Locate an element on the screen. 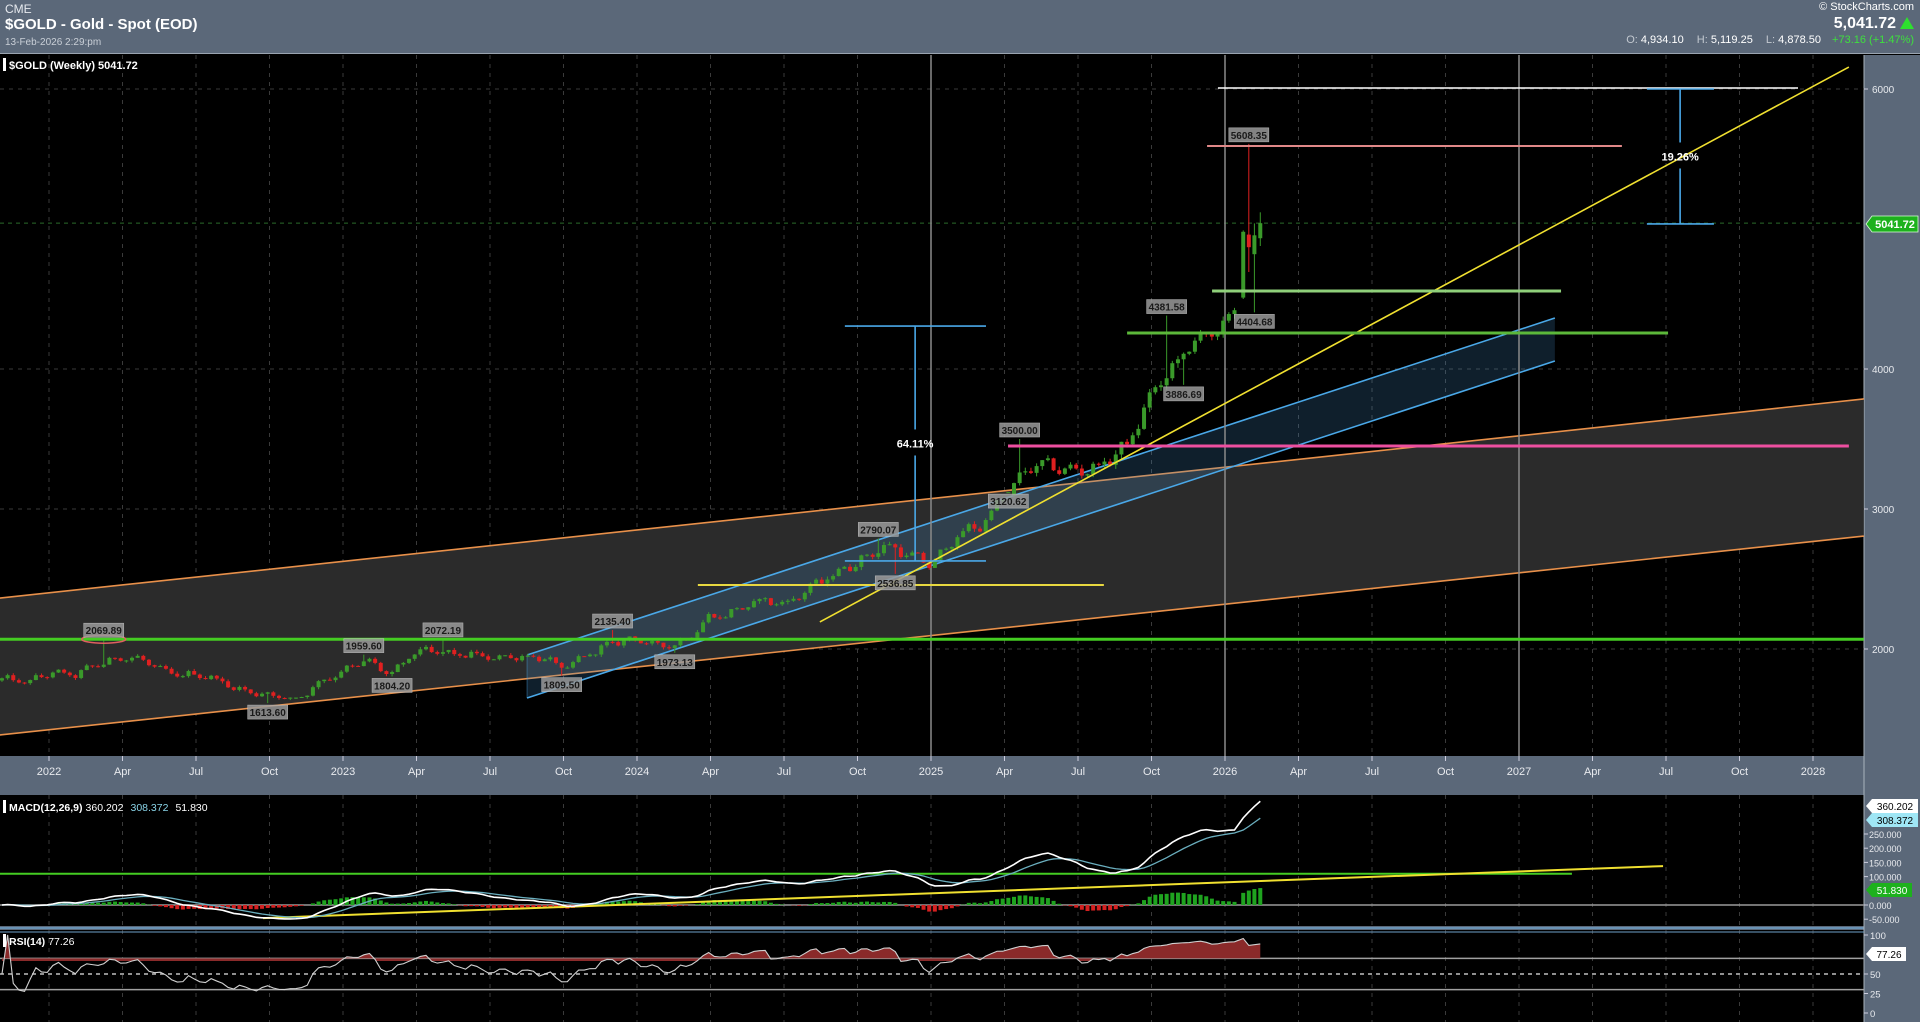  stockcharts-logo: © StockCharts.com is located at coordinates (1765, 7).